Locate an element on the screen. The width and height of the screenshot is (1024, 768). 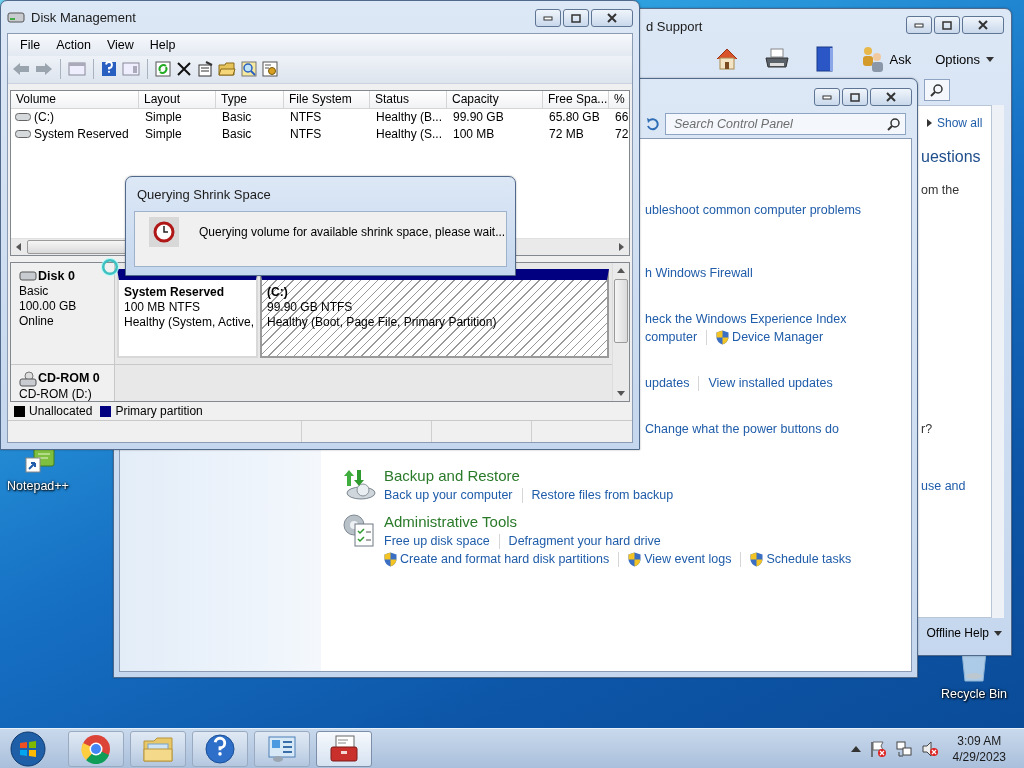
partition-status: Healthy (Boot, Page File, Primary Partition) is located at coordinates (382, 322).